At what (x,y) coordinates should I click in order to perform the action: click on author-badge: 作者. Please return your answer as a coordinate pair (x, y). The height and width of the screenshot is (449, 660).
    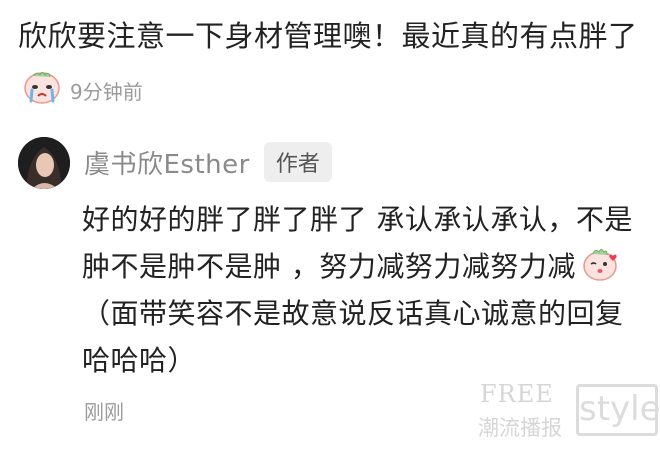
    Looking at the image, I should click on (297, 162).